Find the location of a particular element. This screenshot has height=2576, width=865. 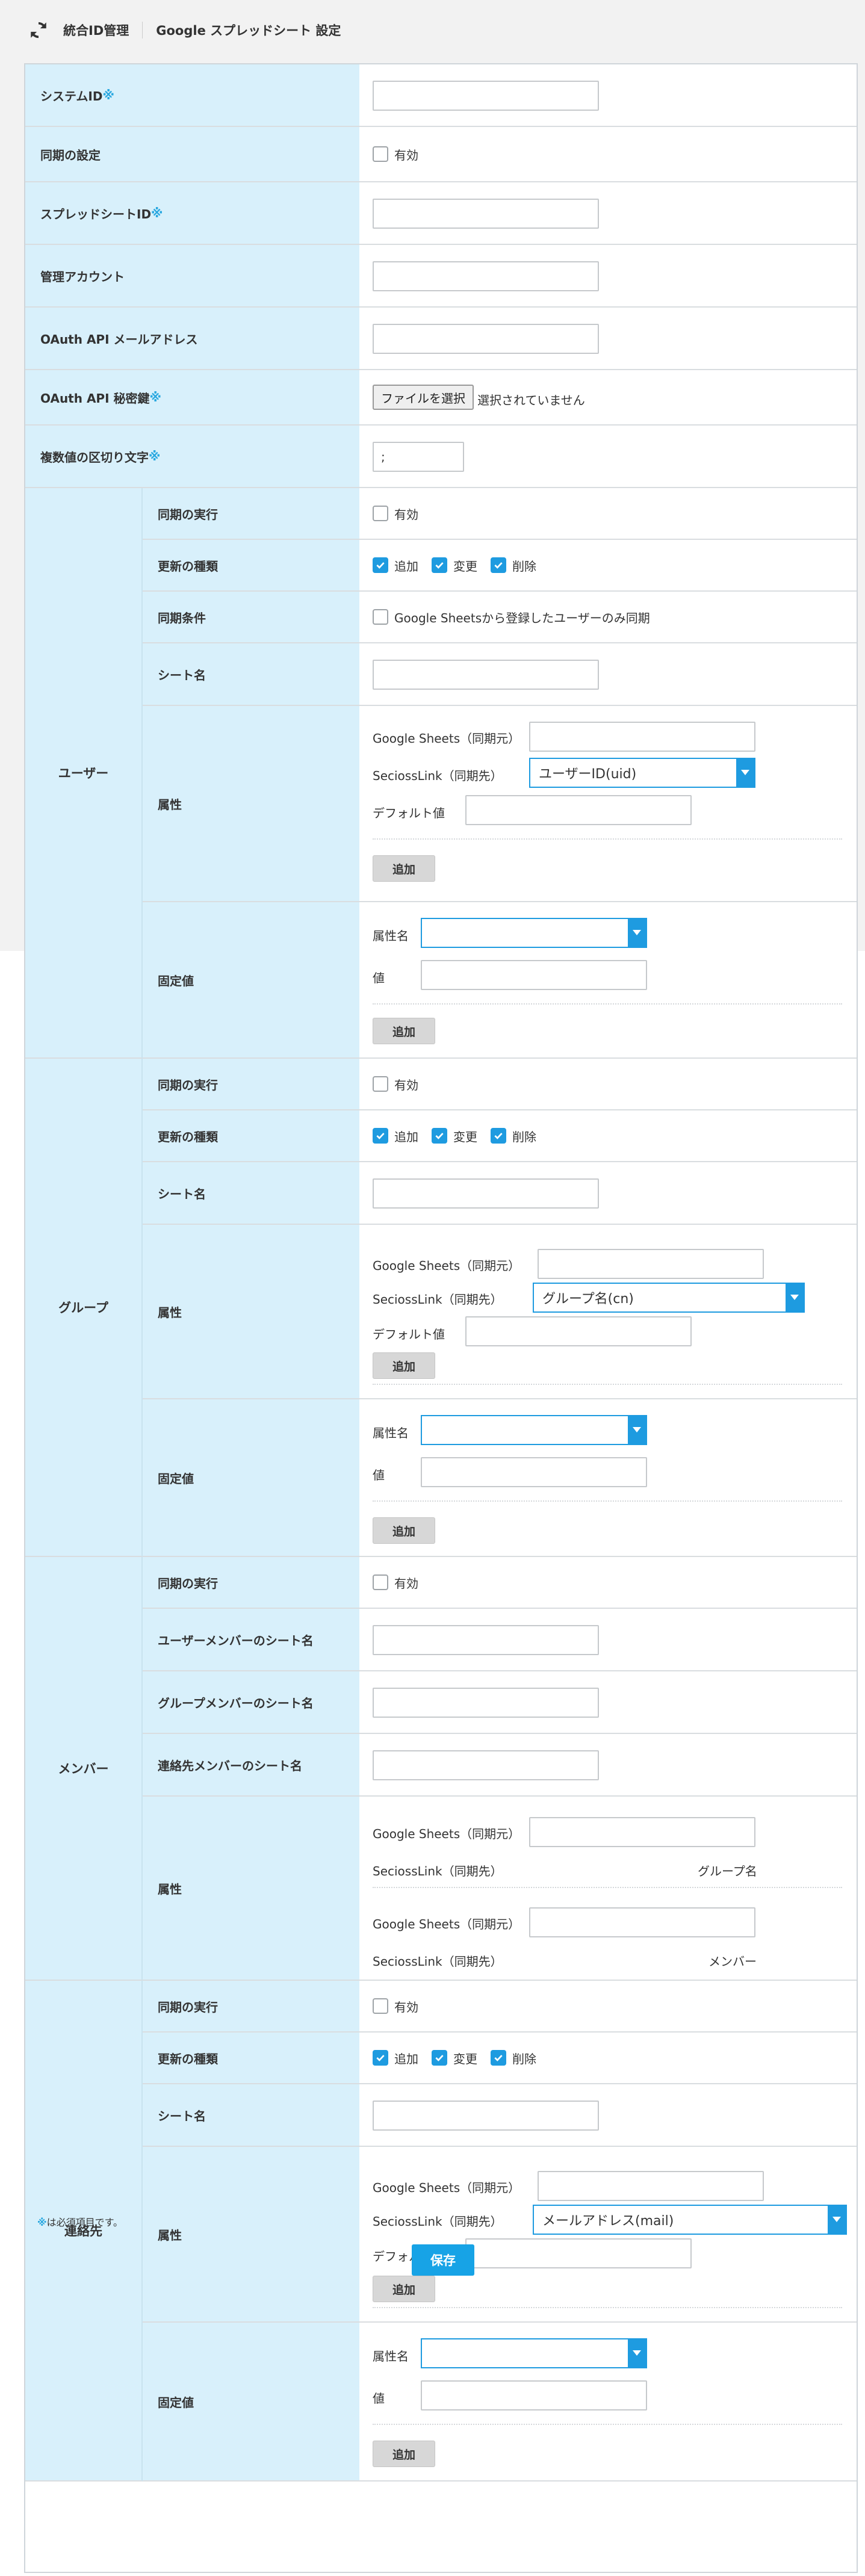

user-fixed-value-input is located at coordinates (534, 975).